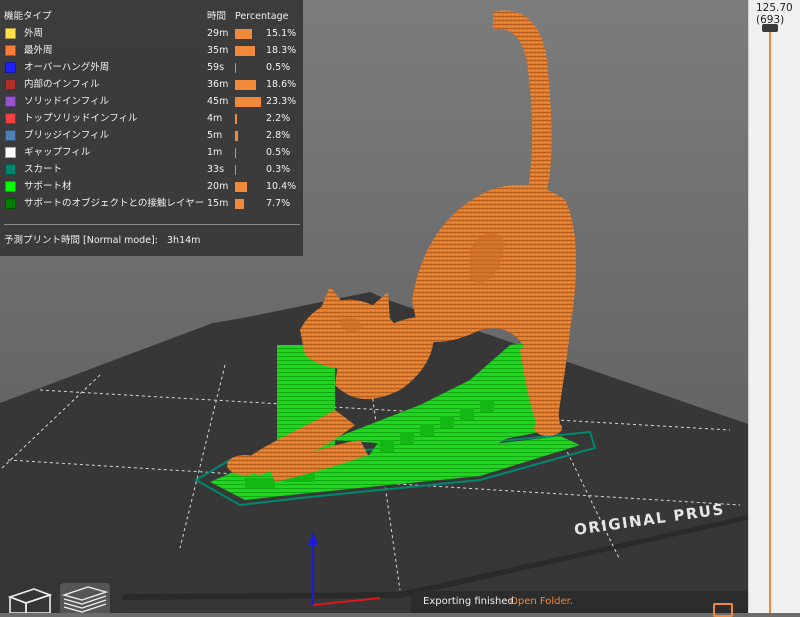  What do you see at coordinates (470, 601) in the screenshot?
I see `notification-text: Exporting finished.` at bounding box center [470, 601].